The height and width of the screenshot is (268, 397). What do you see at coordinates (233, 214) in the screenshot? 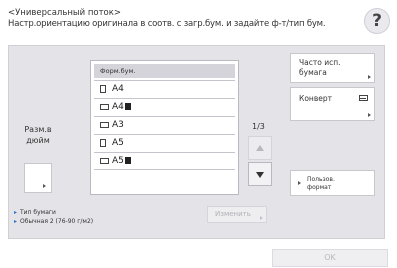
I see `edit-label: Изменить` at bounding box center [233, 214].